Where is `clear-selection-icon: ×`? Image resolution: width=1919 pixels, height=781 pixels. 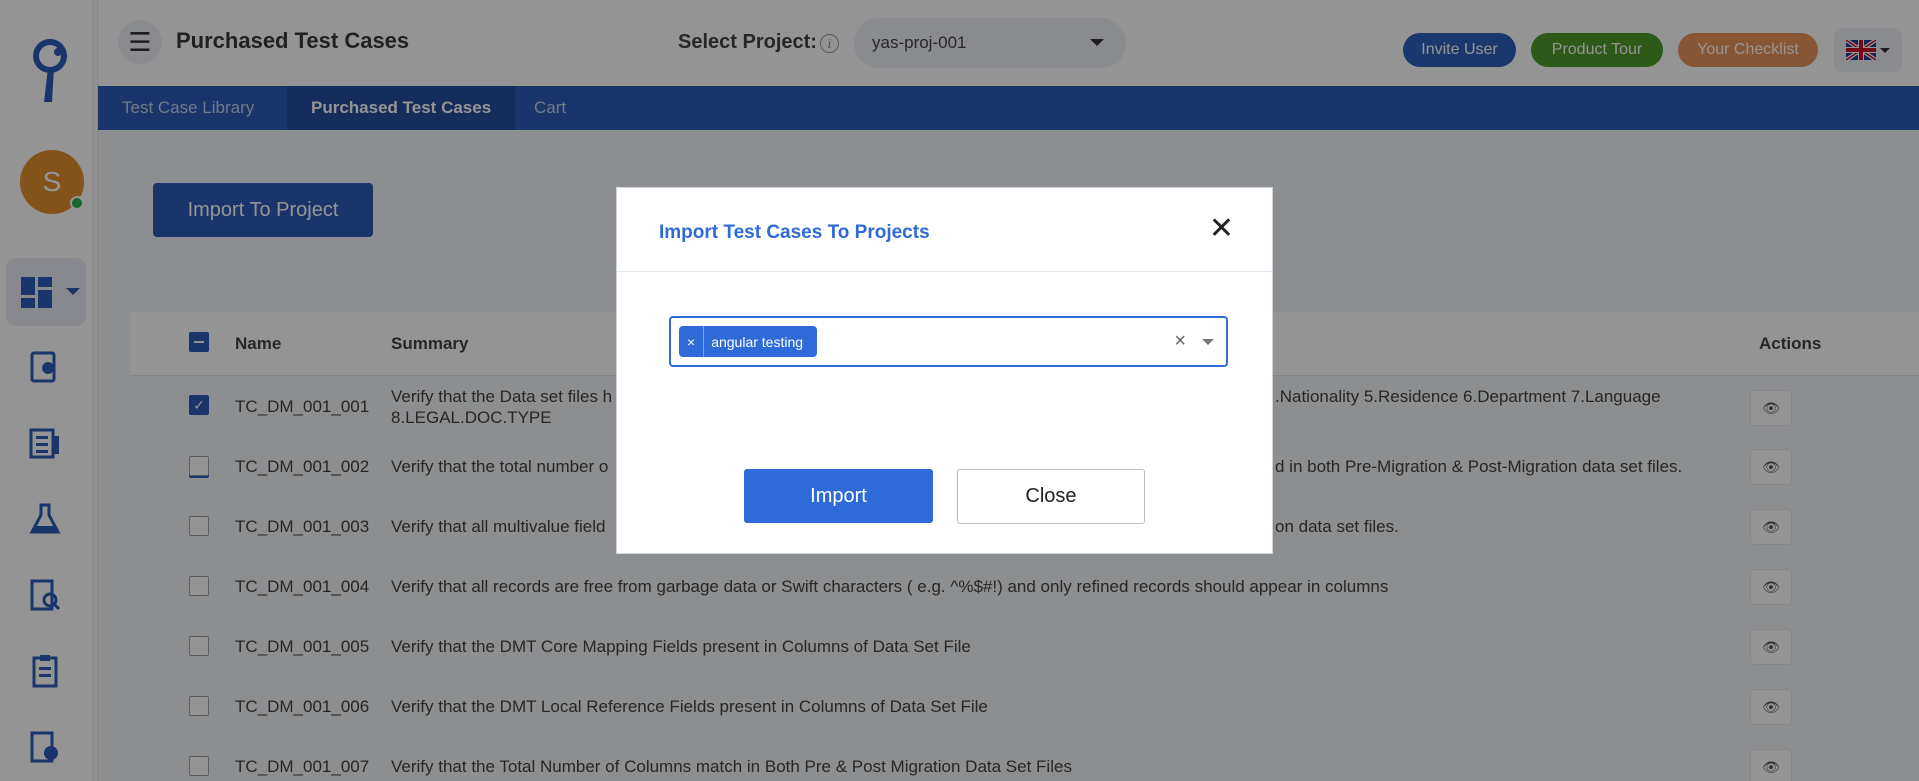
clear-selection-icon: × is located at coordinates (1180, 341).